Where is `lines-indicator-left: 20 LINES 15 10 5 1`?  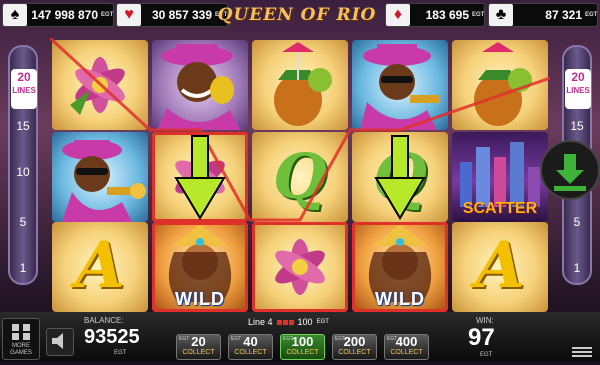
lines-indicator-left: 20 LINES 15 10 5 1 is located at coordinates (23, 165).